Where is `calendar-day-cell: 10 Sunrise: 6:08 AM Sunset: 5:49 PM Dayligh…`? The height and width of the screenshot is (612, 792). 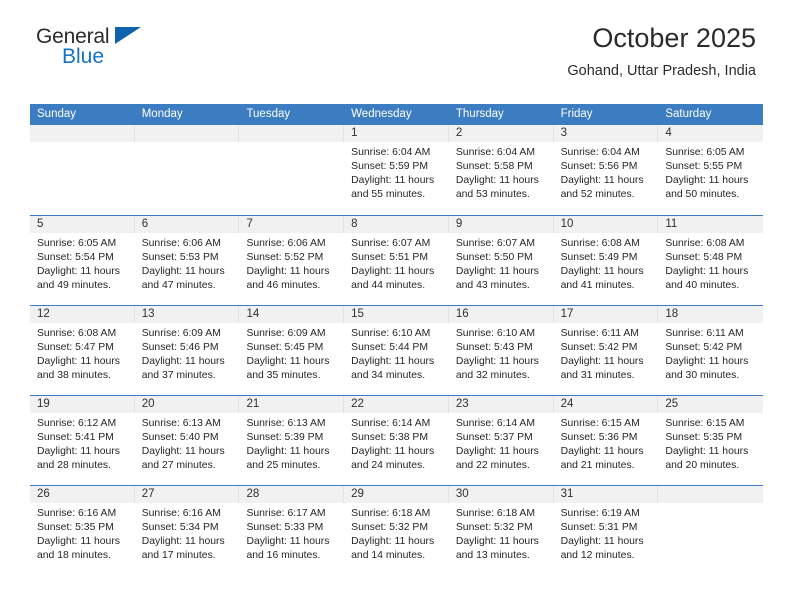
calendar-day-cell: 10 Sunrise: 6:08 AM Sunset: 5:49 PM Dayligh… is located at coordinates (606, 260).